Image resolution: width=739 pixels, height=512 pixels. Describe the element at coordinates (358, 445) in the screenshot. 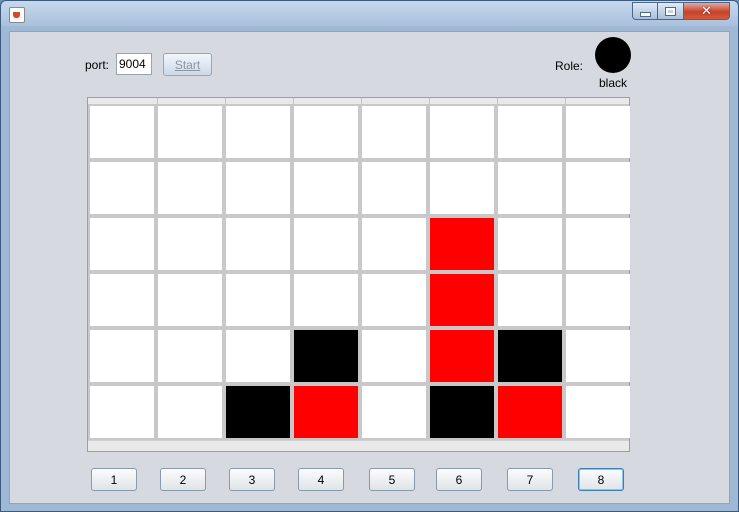

I see `board-footer` at that location.